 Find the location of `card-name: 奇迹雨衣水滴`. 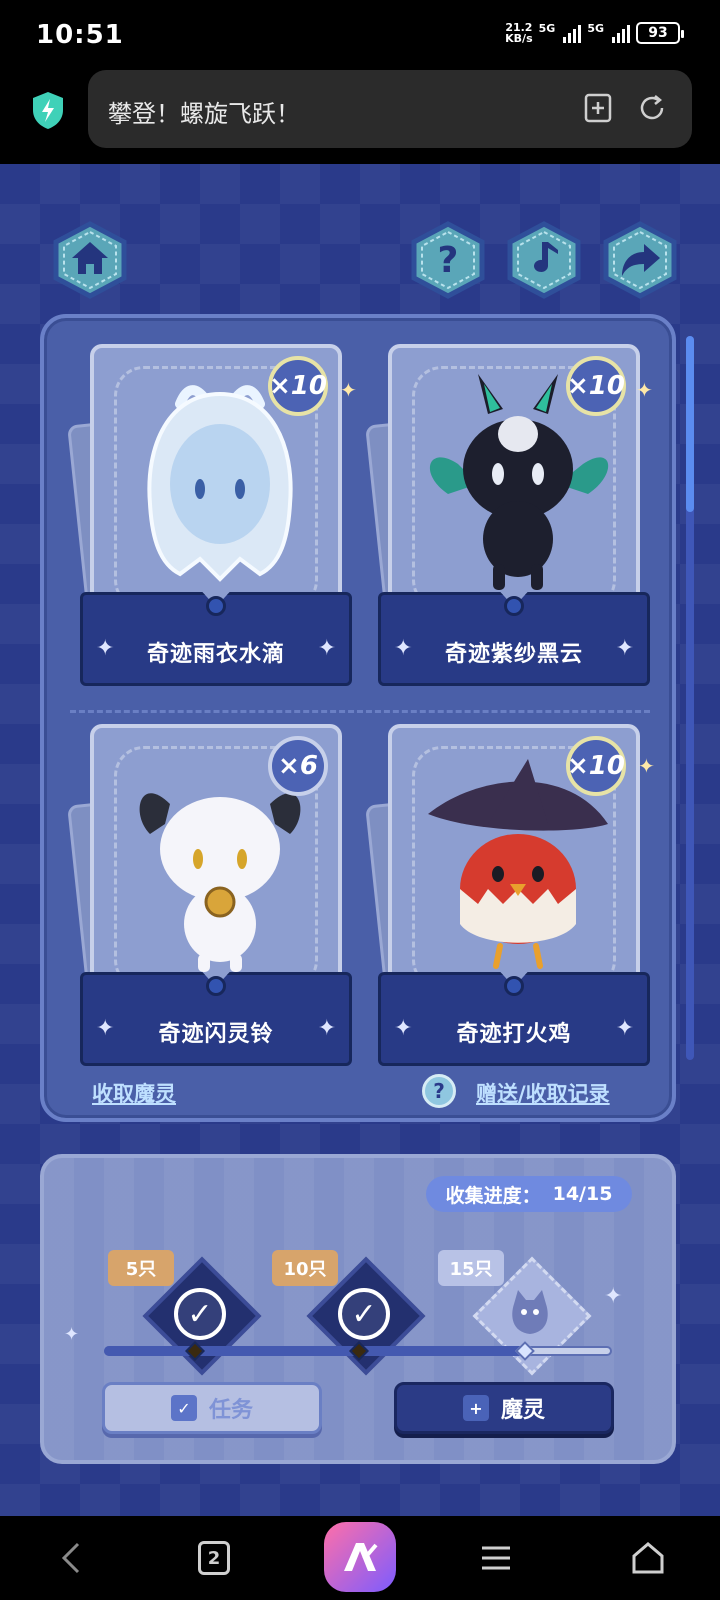

card-name: 奇迹雨衣水滴 is located at coordinates (215, 654).